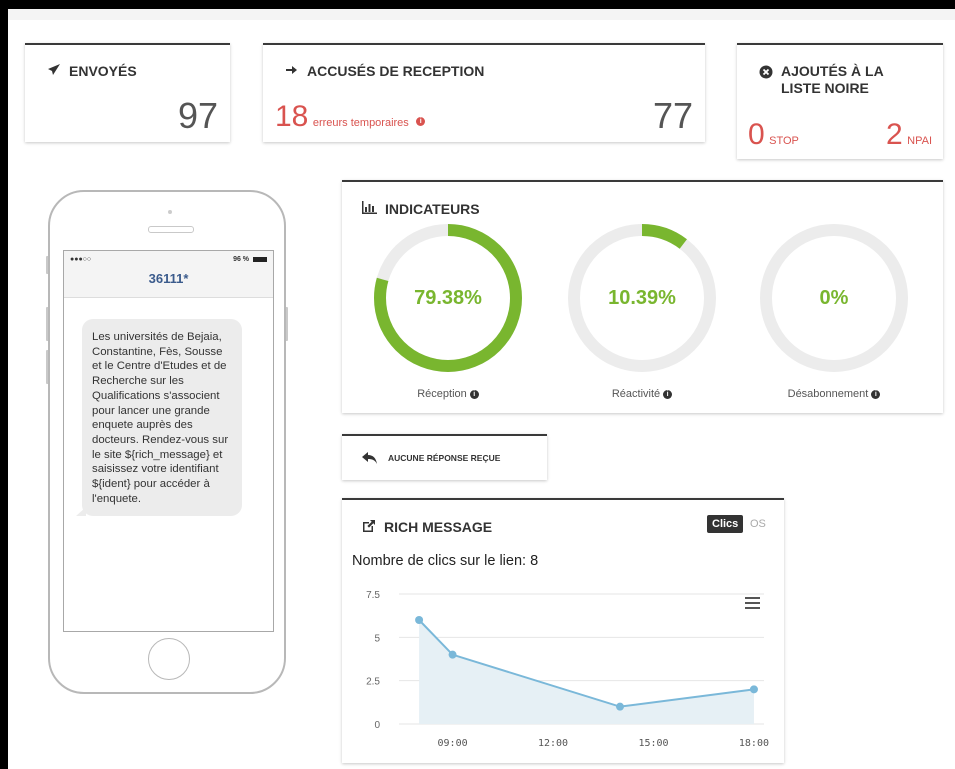 The height and width of the screenshot is (769, 955). Describe the element at coordinates (448, 394) in the screenshot. I see `reception-label: Réception i` at that location.